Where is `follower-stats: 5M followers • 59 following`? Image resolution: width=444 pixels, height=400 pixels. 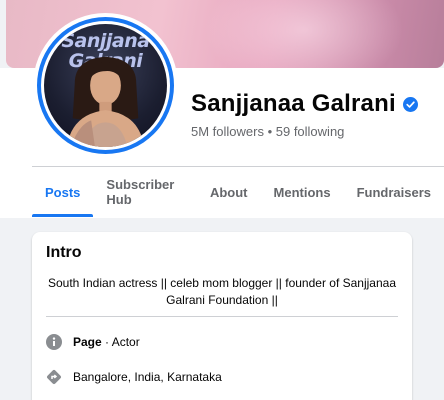 follower-stats: 5M followers • 59 following is located at coordinates (267, 131).